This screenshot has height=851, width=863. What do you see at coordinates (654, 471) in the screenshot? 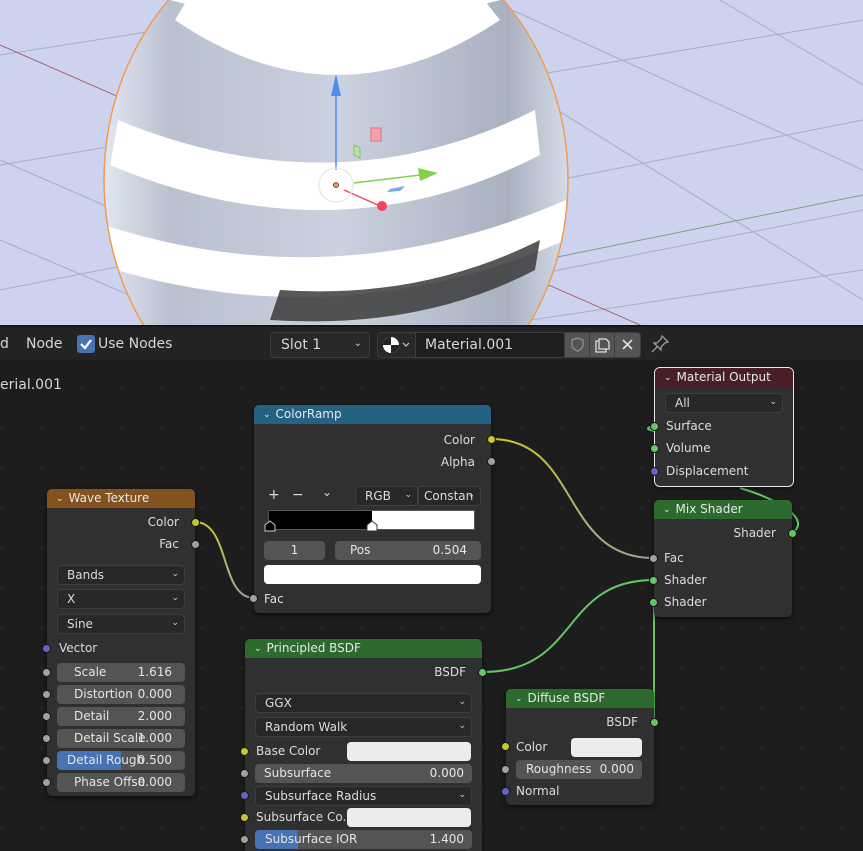
I see `input-socket-displacement` at bounding box center [654, 471].